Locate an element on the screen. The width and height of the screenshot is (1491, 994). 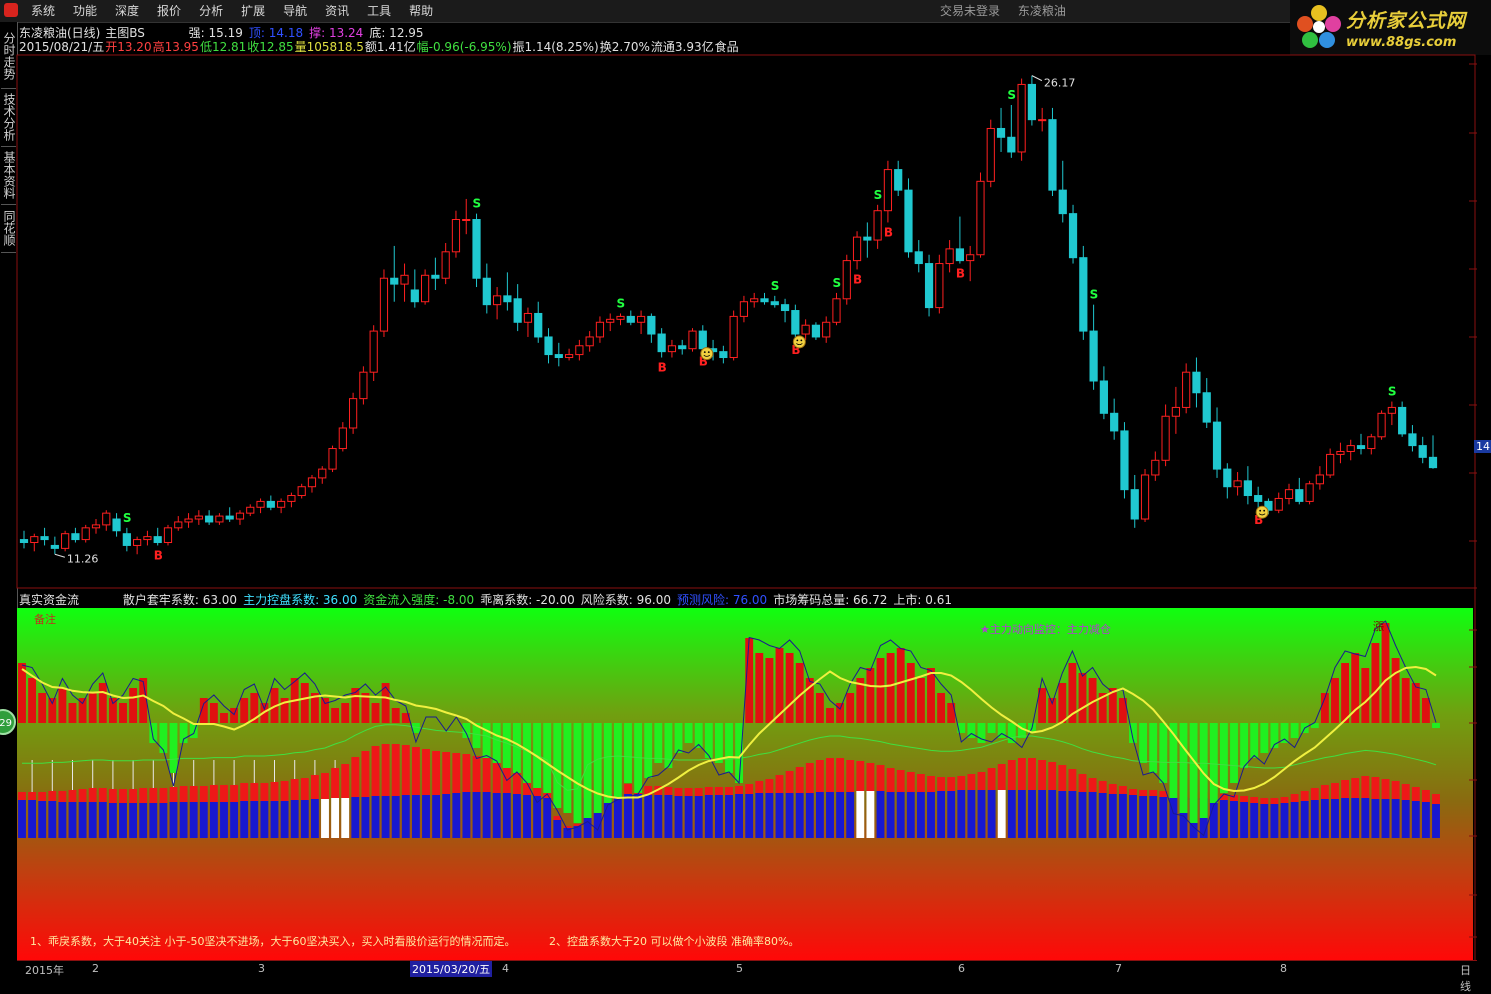
smiley-eye is located at coordinates (708, 352).